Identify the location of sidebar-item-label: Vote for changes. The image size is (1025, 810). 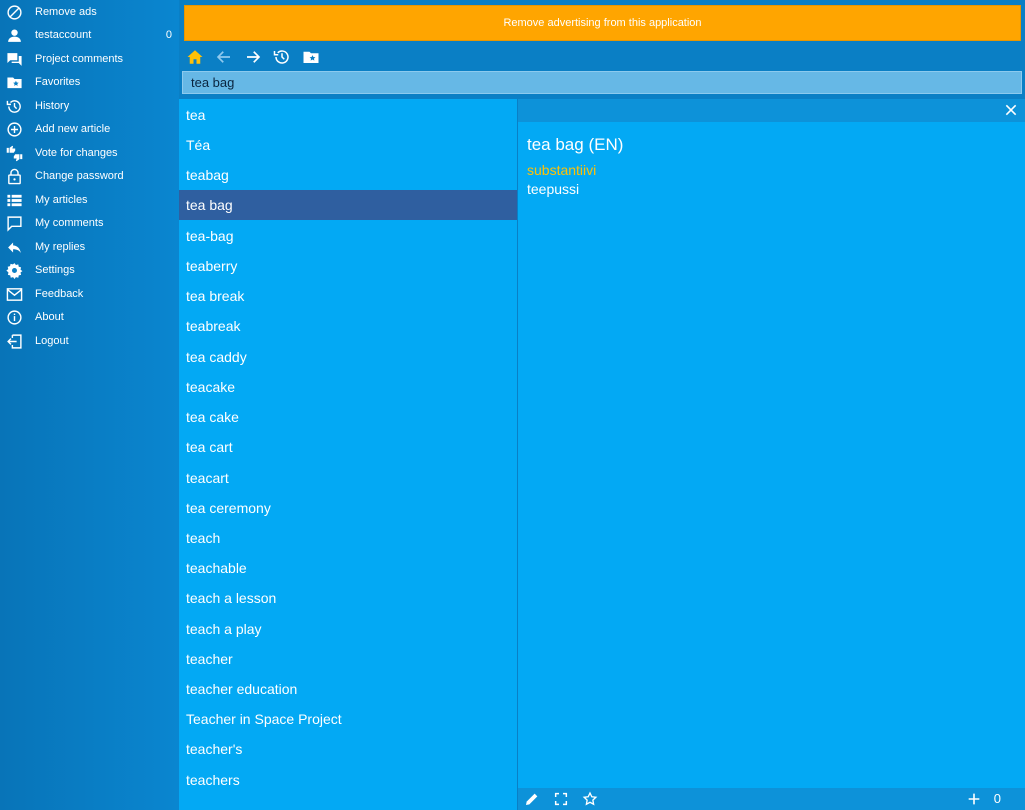
(76, 153).